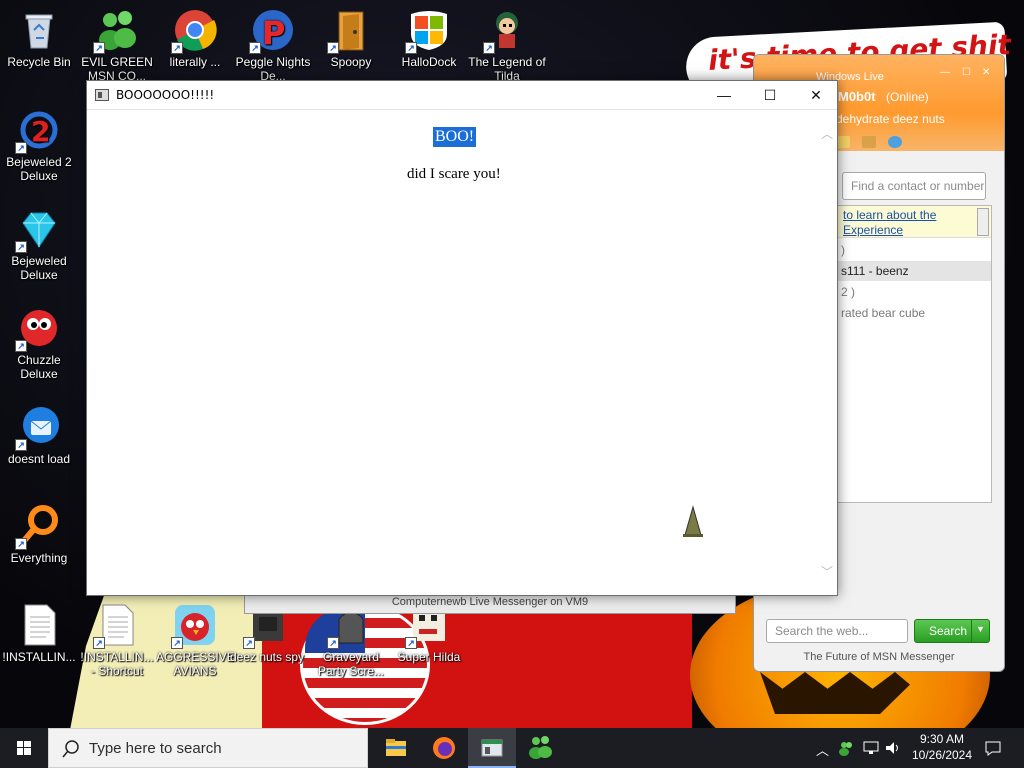 The image size is (1024, 768). What do you see at coordinates (770, 95) in the screenshot?
I see `maximize-button: ☐` at bounding box center [770, 95].